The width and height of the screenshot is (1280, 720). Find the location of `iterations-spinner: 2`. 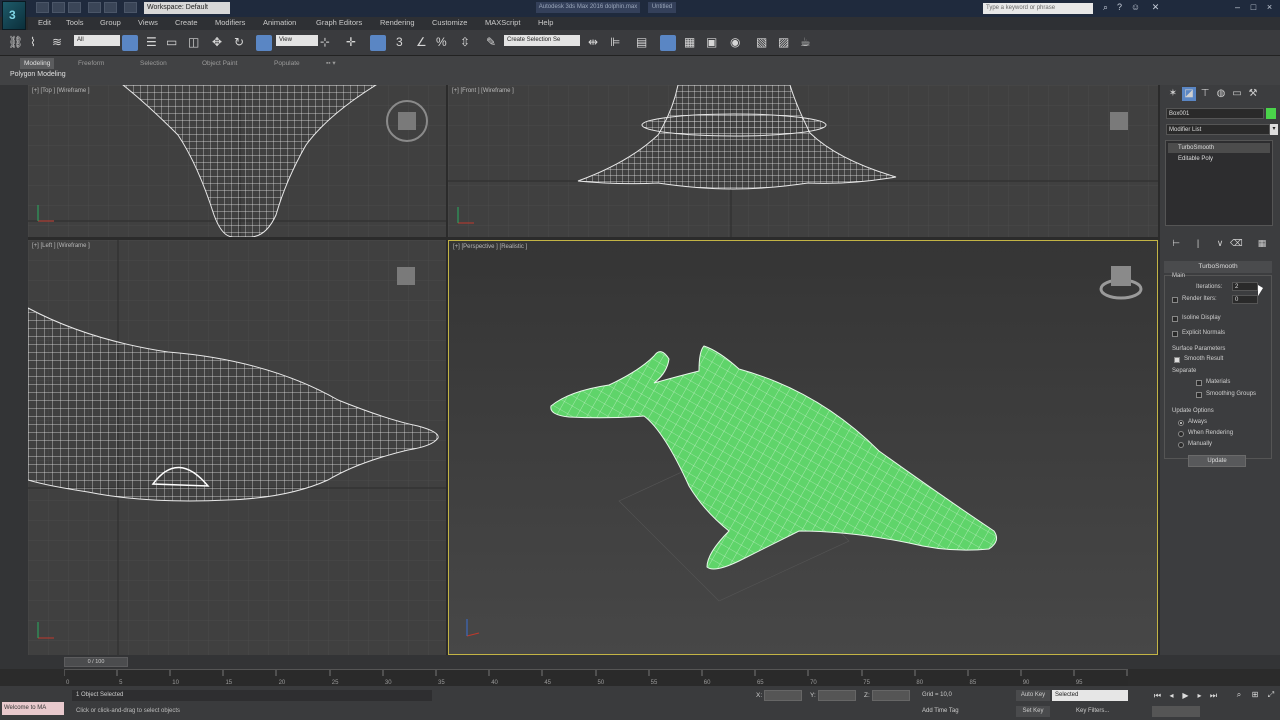

iterations-spinner: 2 is located at coordinates (1245, 286).